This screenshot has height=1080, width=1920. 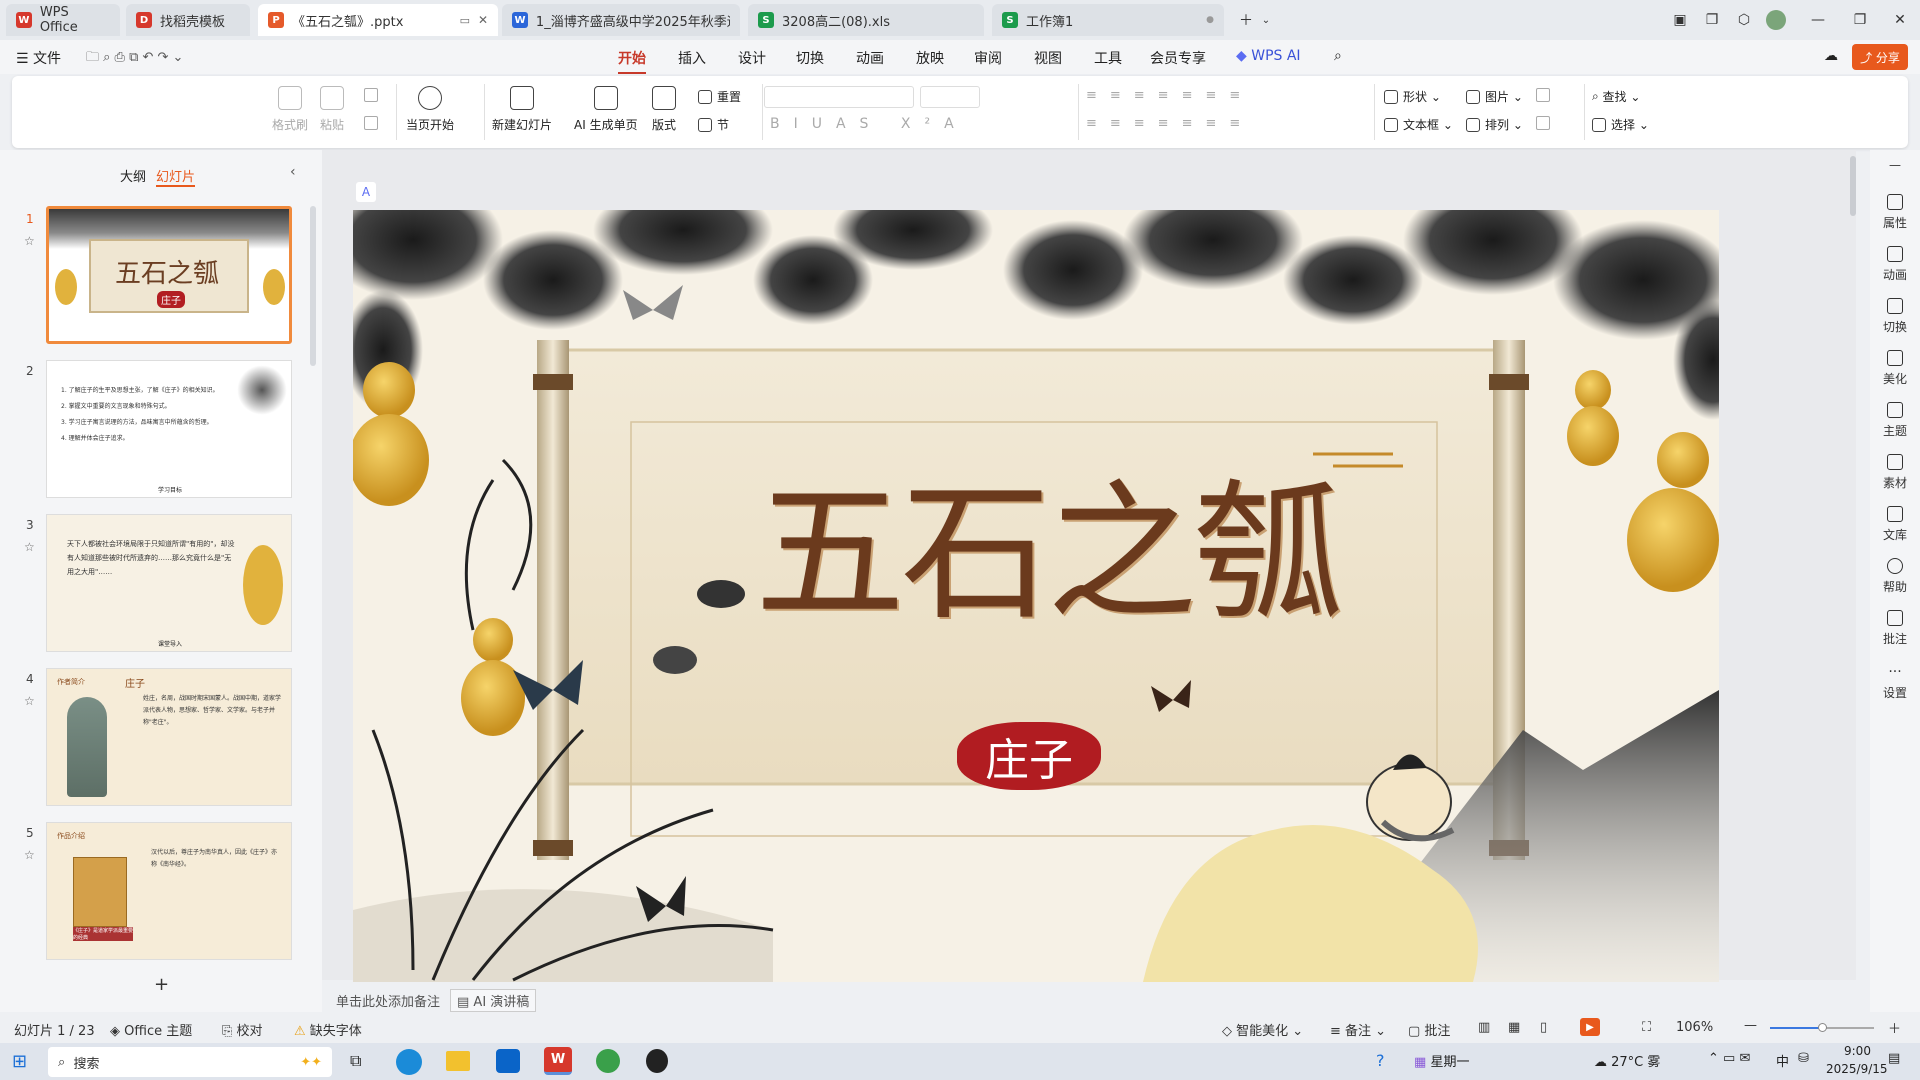 I want to click on help-button: 帮助, so click(x=1895, y=576).